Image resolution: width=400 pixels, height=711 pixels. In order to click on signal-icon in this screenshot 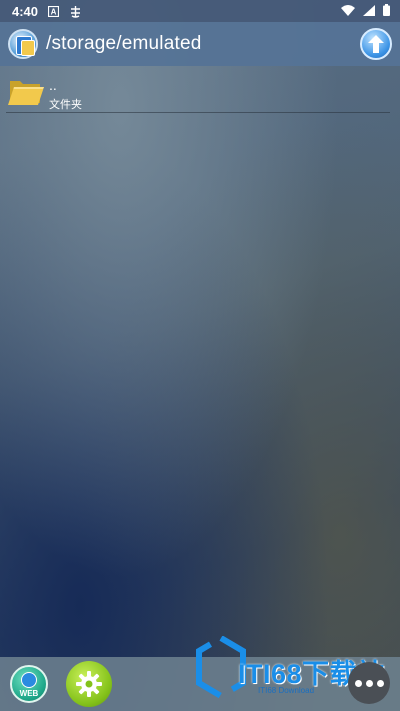, I will do `click(369, 11)`.